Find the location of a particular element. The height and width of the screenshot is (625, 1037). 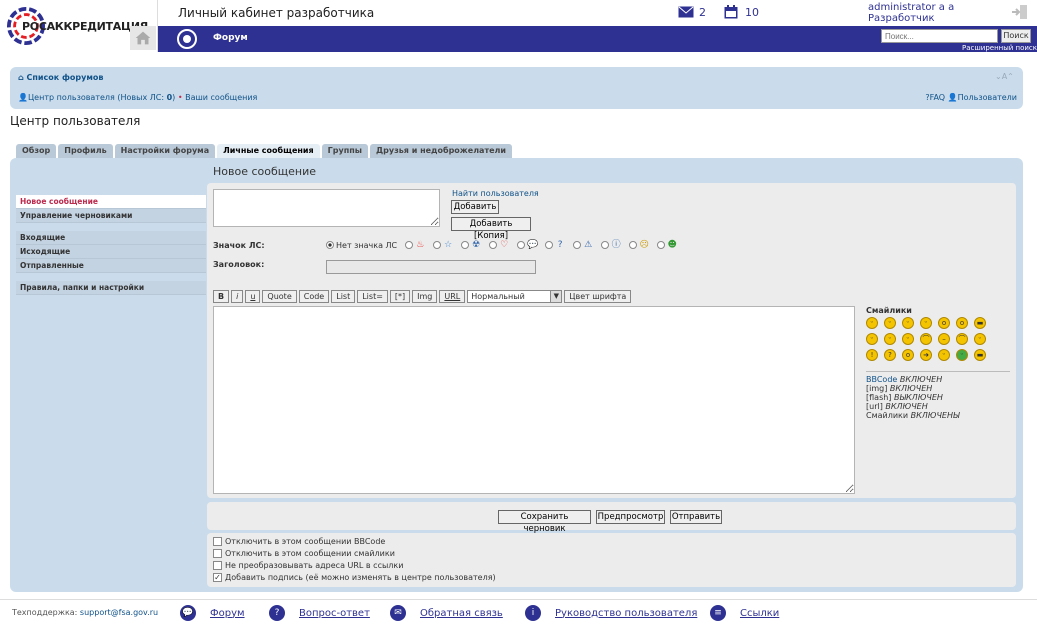

footer-links-link: ≡ Ссылки is located at coordinates (744, 613).